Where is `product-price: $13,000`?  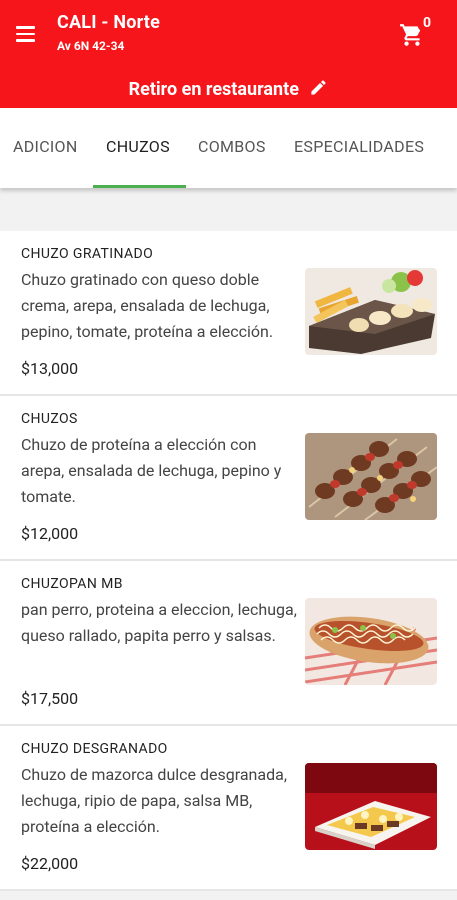
product-price: $13,000 is located at coordinates (50, 368).